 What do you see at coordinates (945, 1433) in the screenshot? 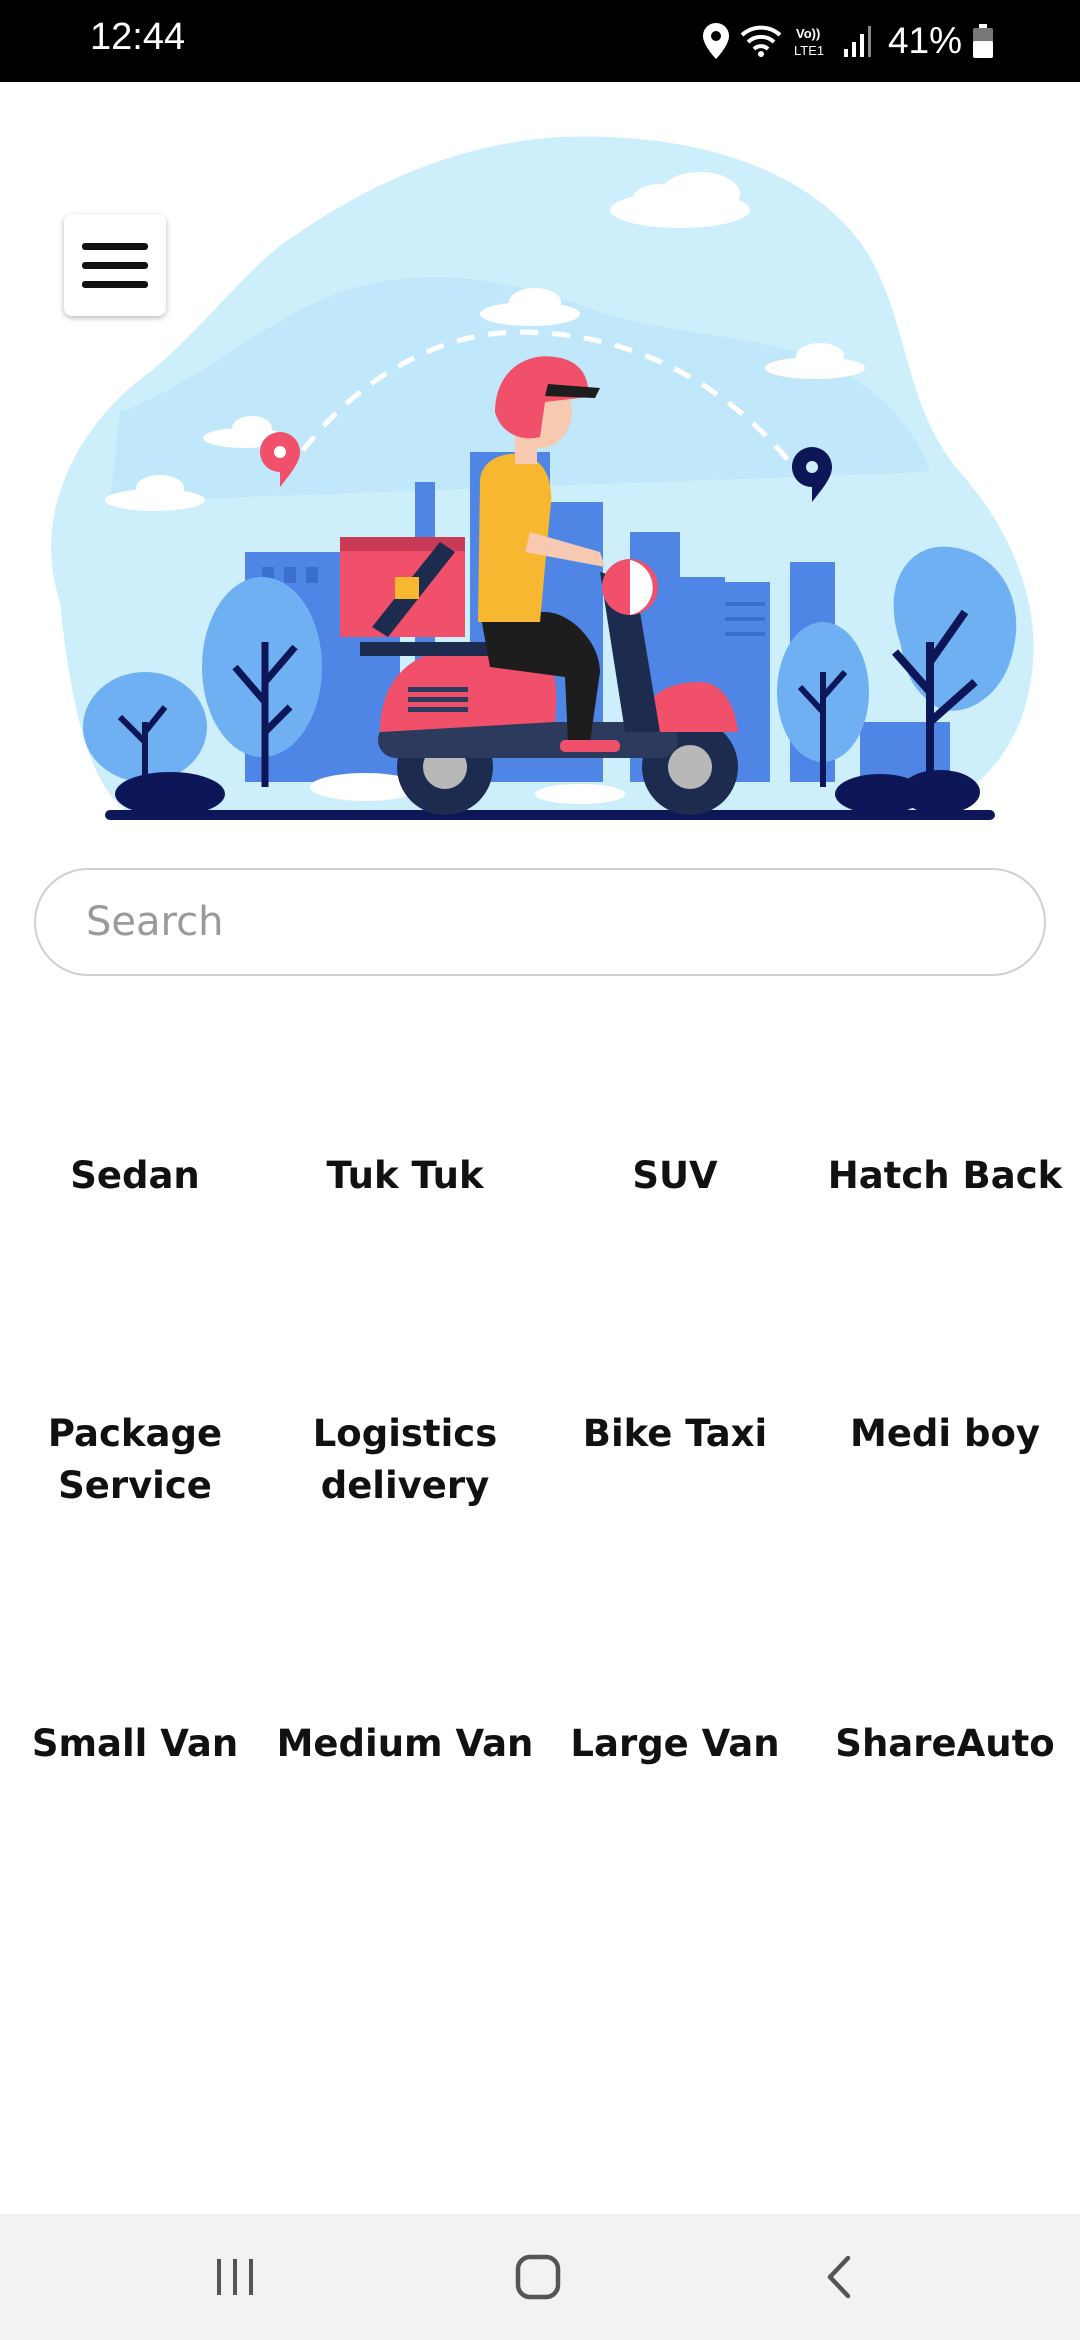
I see `category-label: Medi boy` at bounding box center [945, 1433].